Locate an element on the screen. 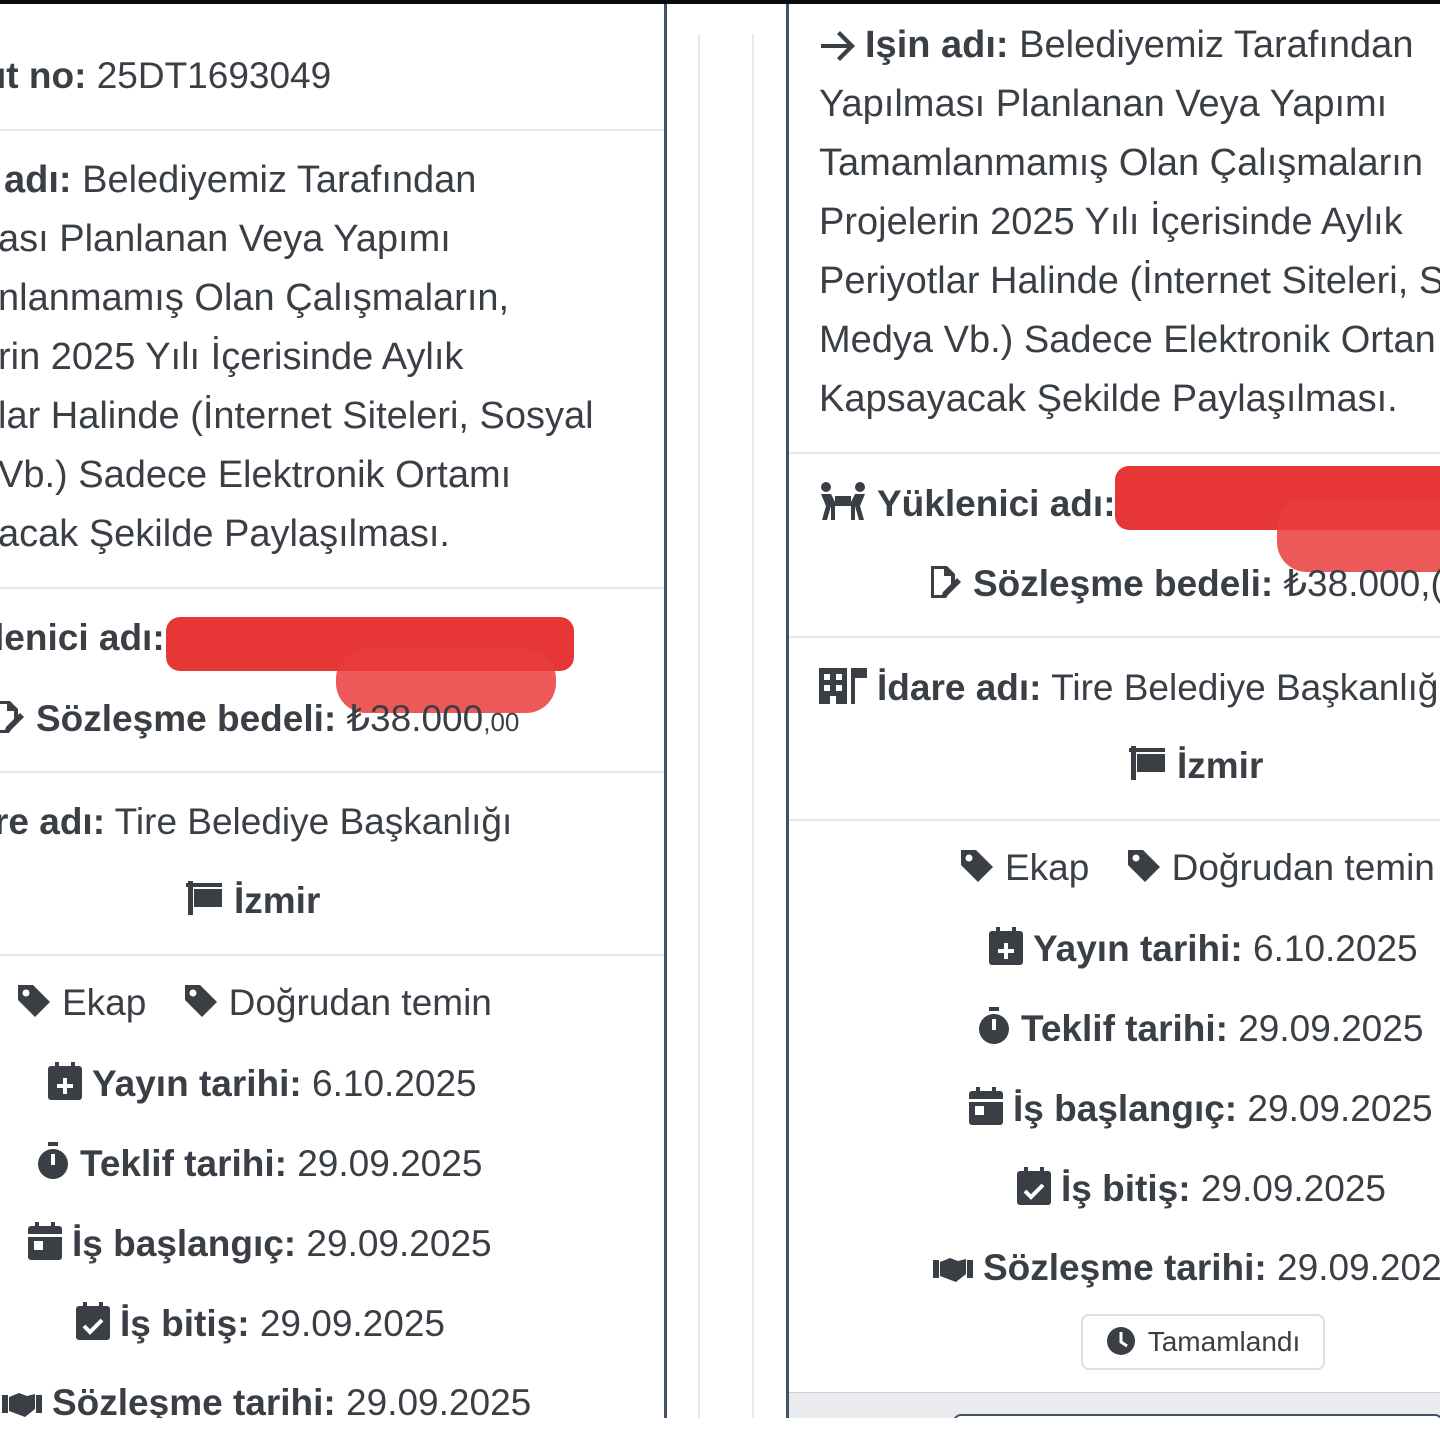 The image size is (1440, 1440). record-number-row: ıt no: 25DT1693049 is located at coordinates (332, 67).